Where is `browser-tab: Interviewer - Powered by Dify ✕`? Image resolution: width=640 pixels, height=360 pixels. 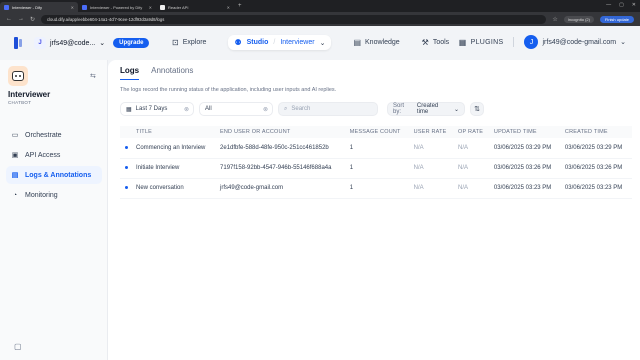 browser-tab: Interviewer - Powered by Dify ✕ is located at coordinates (117, 7).